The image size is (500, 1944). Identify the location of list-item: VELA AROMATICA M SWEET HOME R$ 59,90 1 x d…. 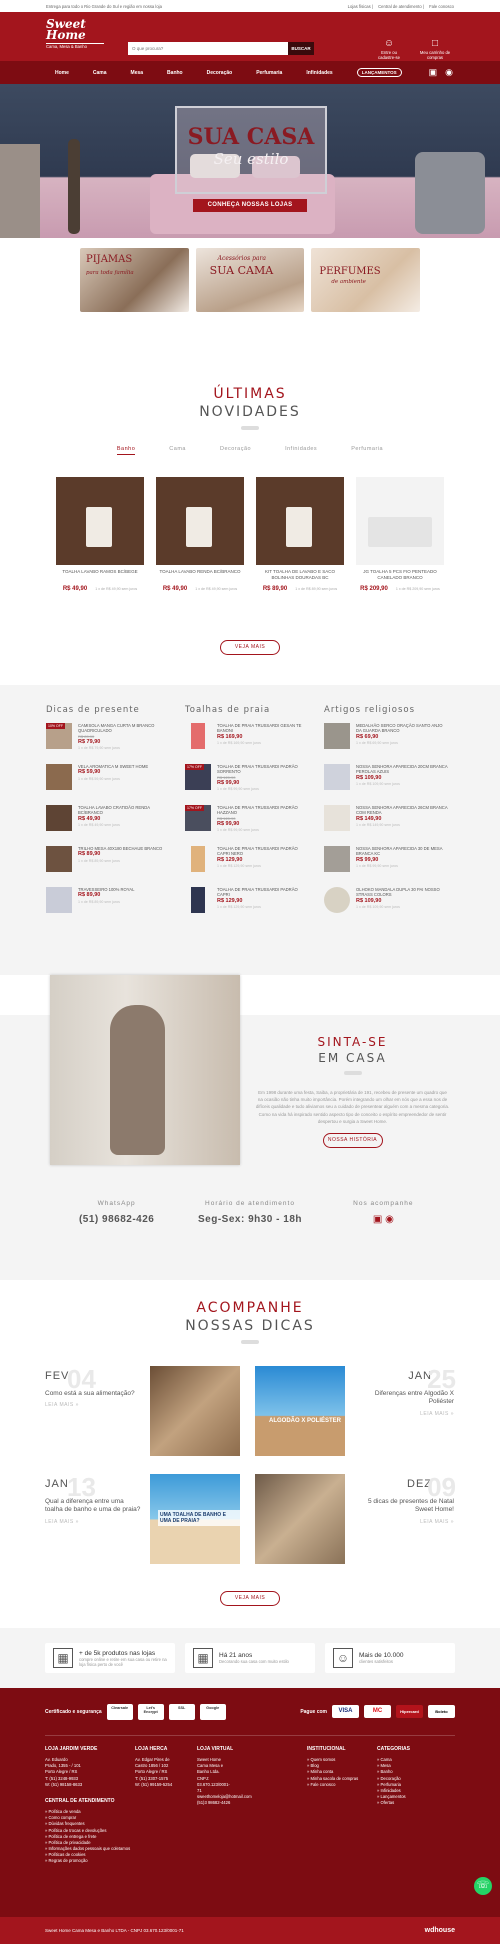
(108, 780).